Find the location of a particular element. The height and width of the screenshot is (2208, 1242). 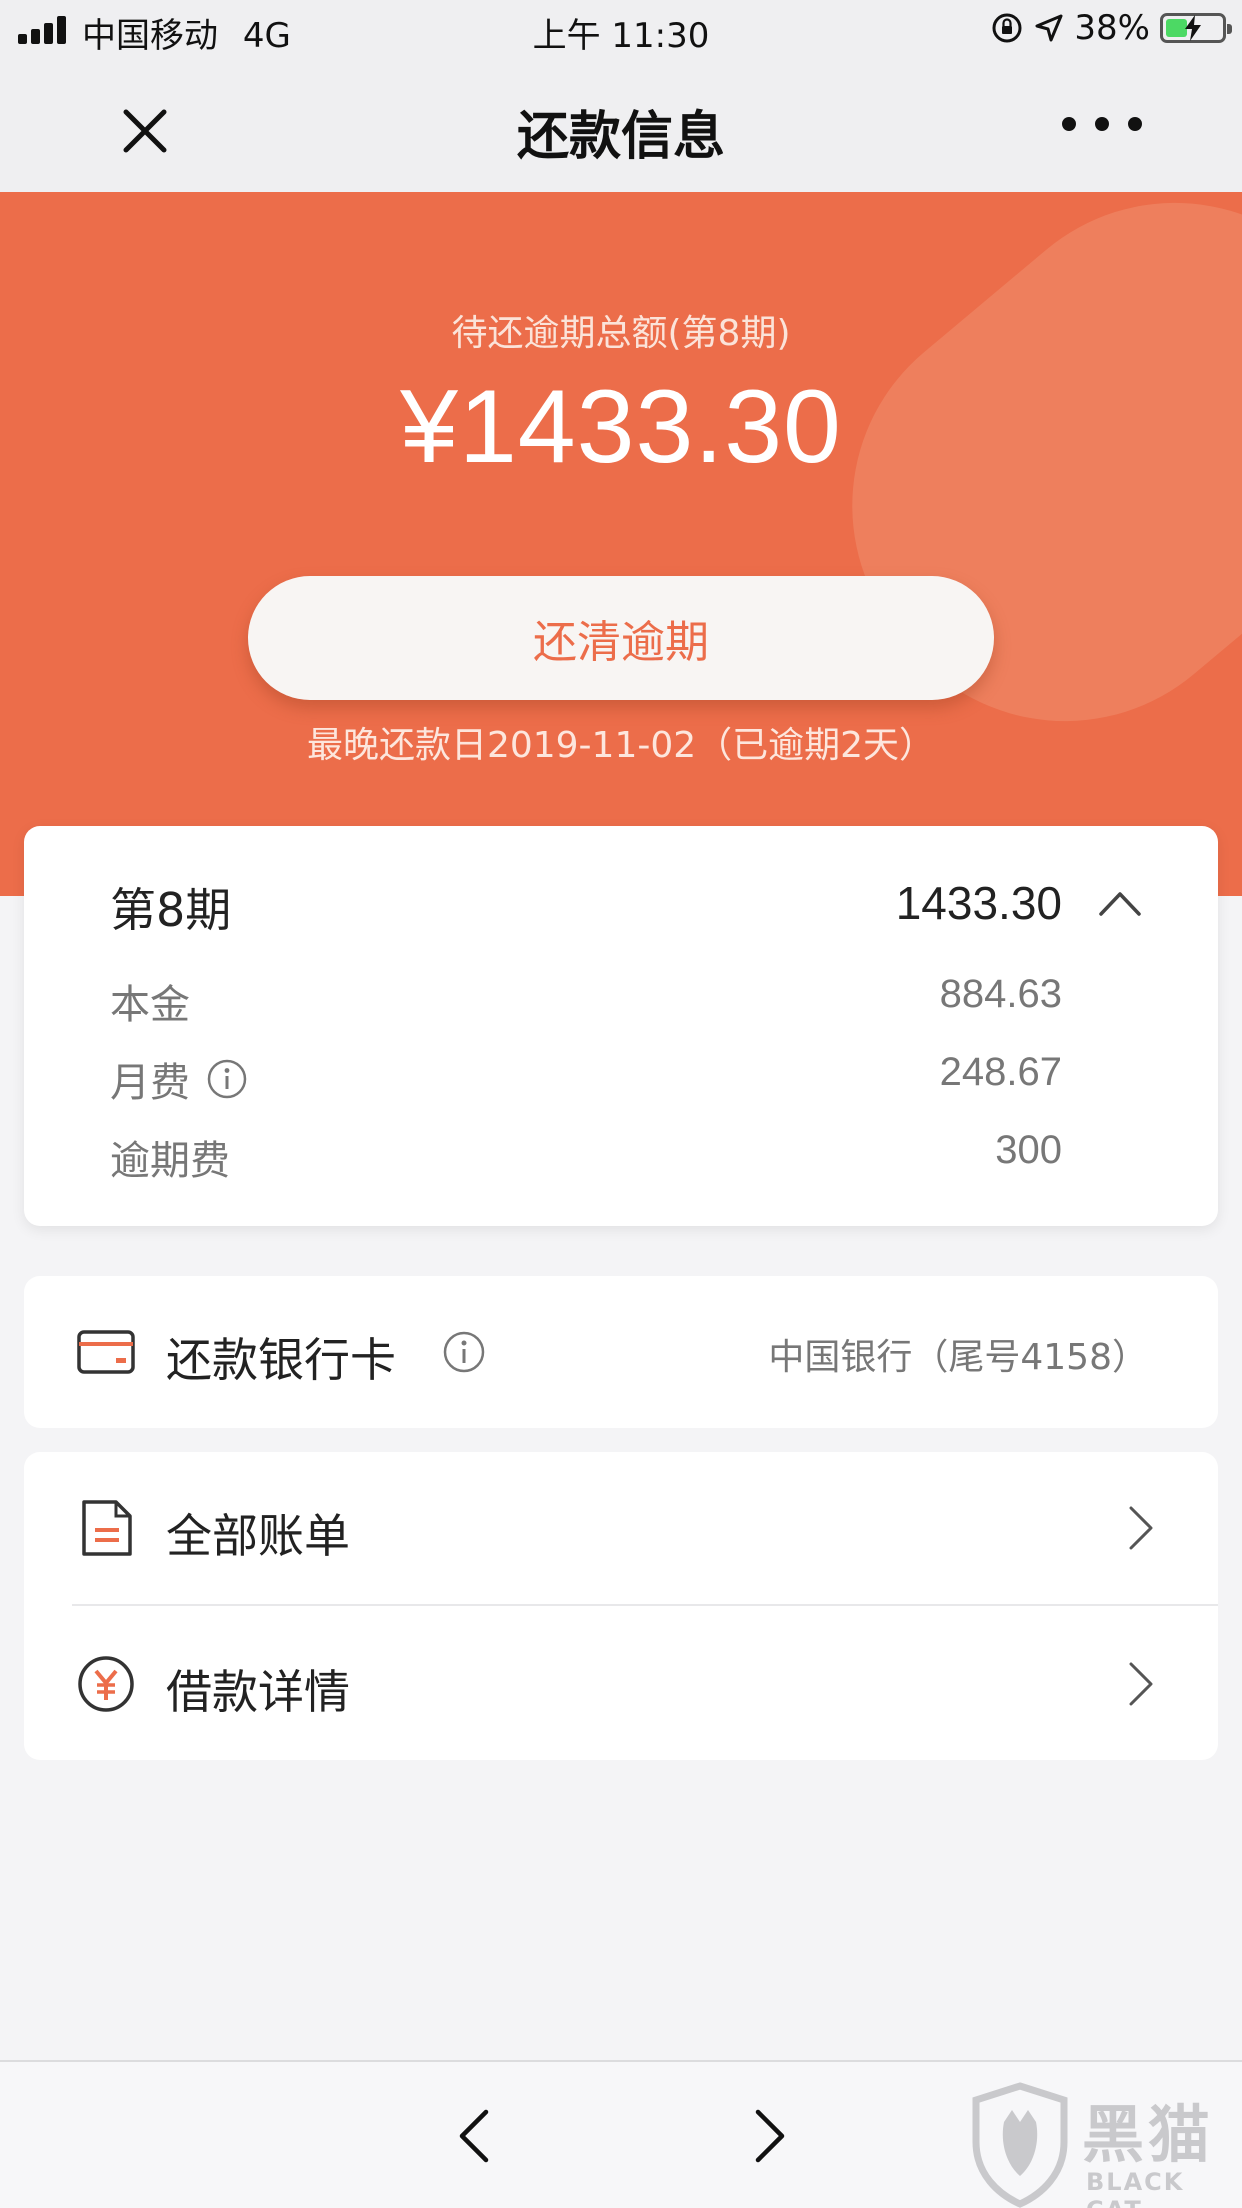

principal-value: 884.63 is located at coordinates (1000, 994).